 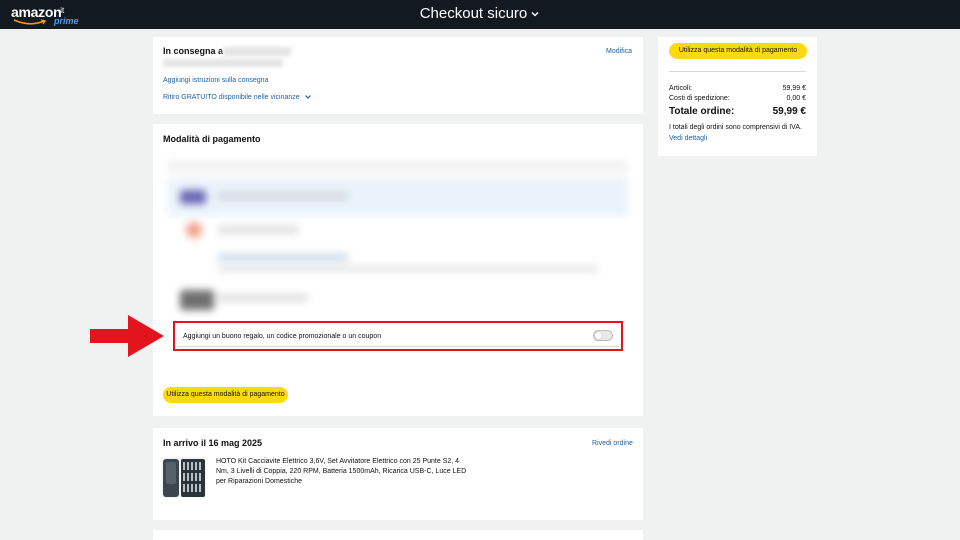 What do you see at coordinates (688, 138) in the screenshot?
I see `details-link: Vedi dettagli` at bounding box center [688, 138].